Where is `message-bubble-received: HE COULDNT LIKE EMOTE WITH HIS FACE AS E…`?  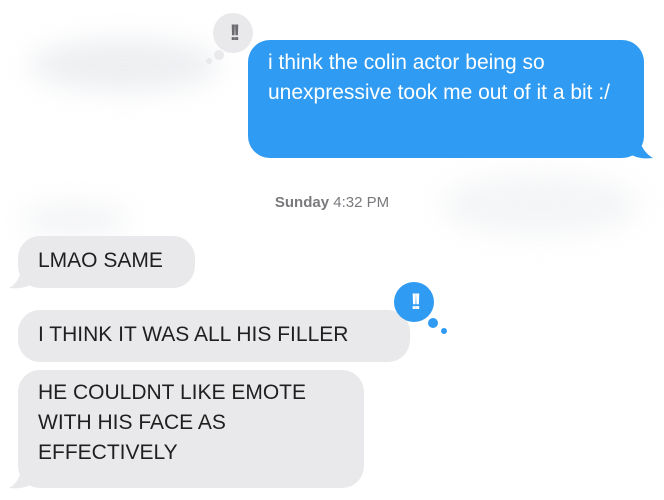
message-bubble-received: HE COULDNT LIKE EMOTE WITH HIS FACE AS E… is located at coordinates (191, 429).